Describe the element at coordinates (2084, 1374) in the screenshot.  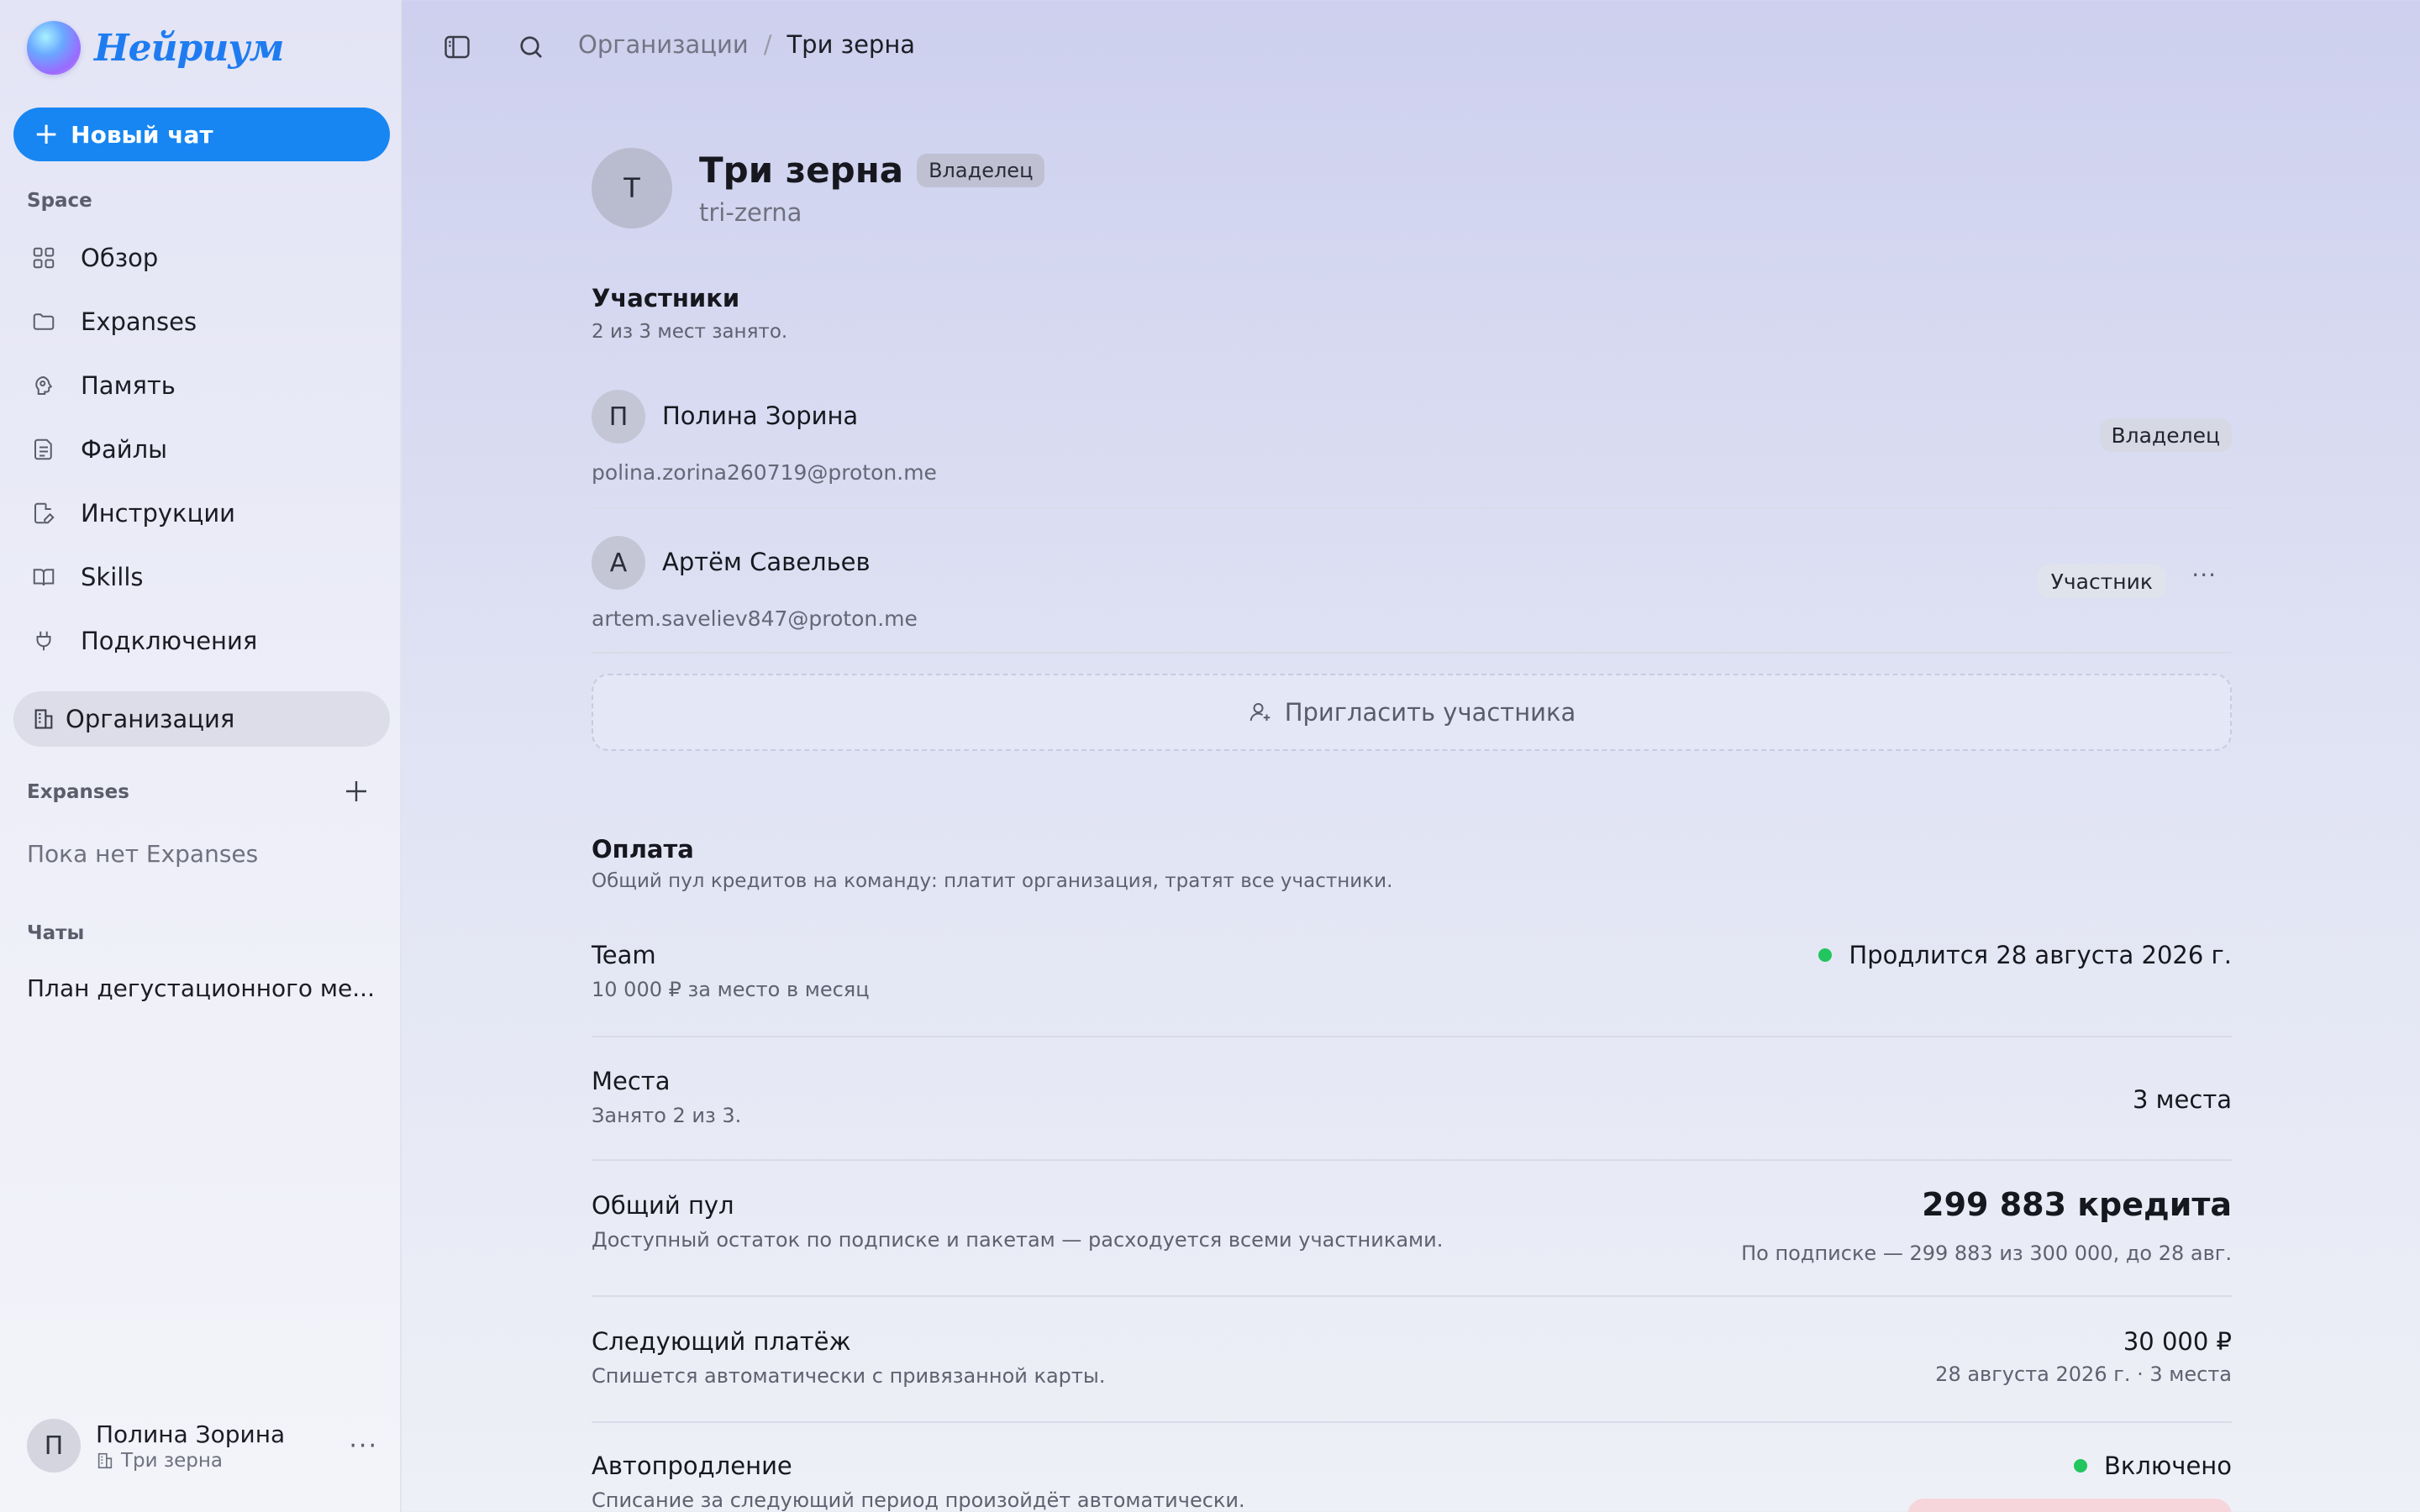
I see `next-payment-note: 28 августа 2026 г. · 3 места` at that location.